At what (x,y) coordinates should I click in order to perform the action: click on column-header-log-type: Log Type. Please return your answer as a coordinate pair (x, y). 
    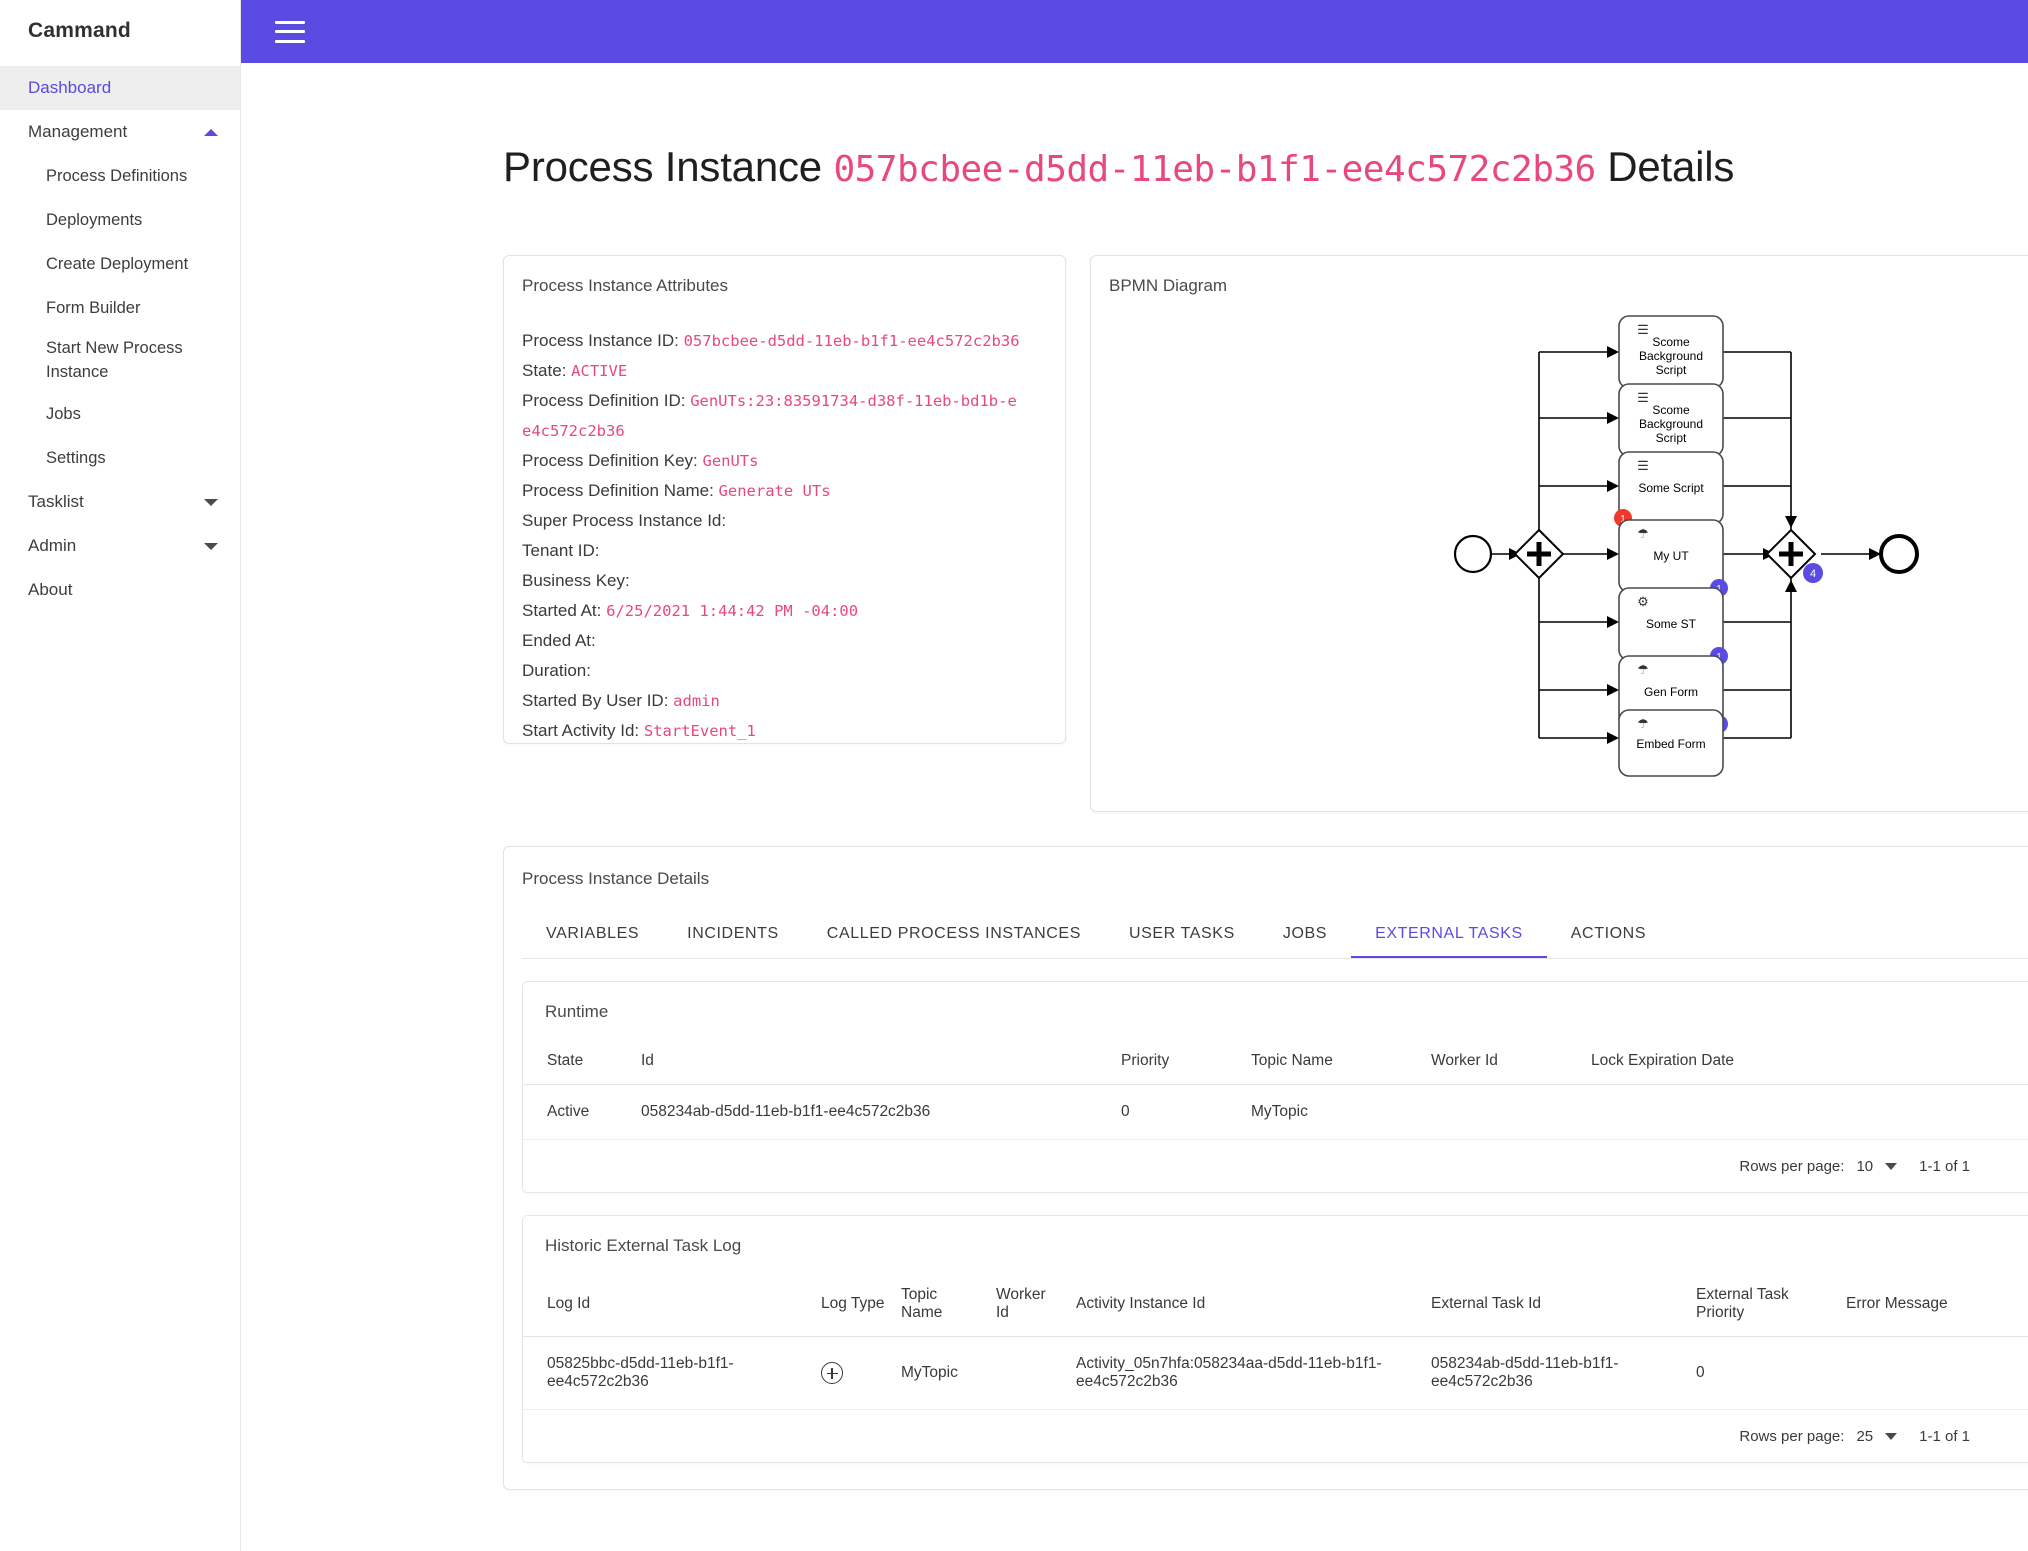
    Looking at the image, I should click on (853, 1307).